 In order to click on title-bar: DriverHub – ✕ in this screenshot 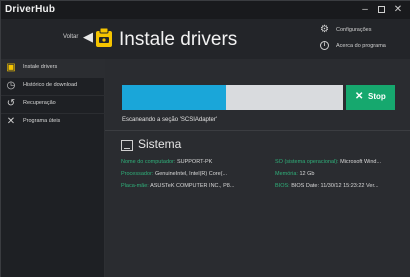, I will do `click(205, 10)`.